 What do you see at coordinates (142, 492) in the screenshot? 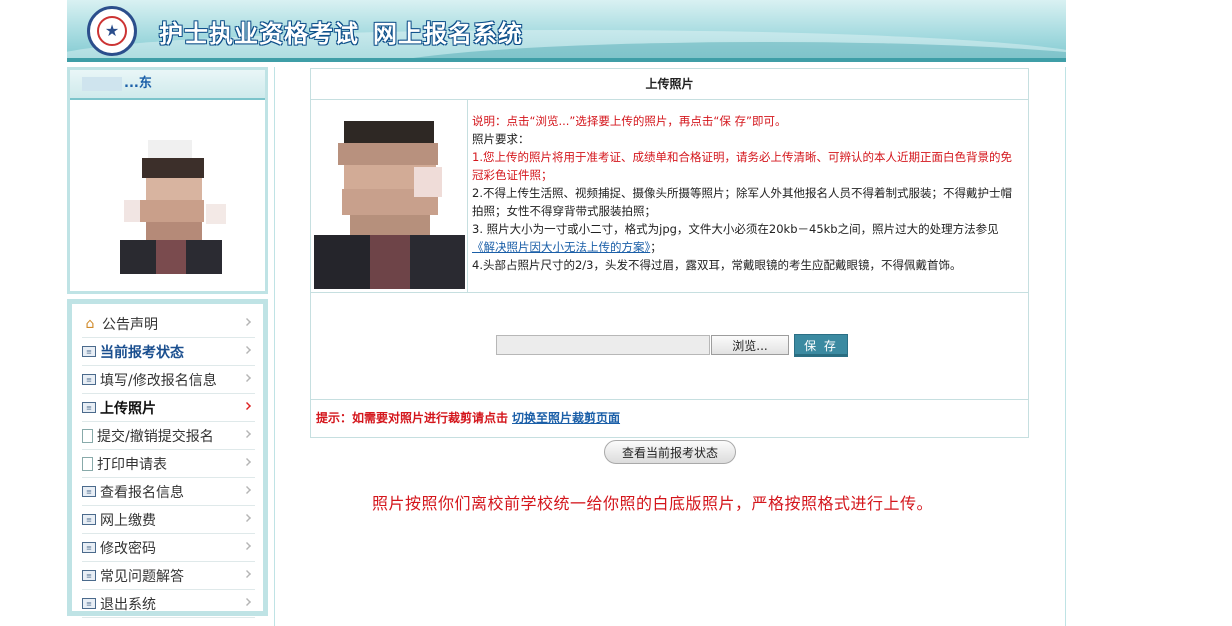
I see `nav-item-label: 查看报名信息` at bounding box center [142, 492].